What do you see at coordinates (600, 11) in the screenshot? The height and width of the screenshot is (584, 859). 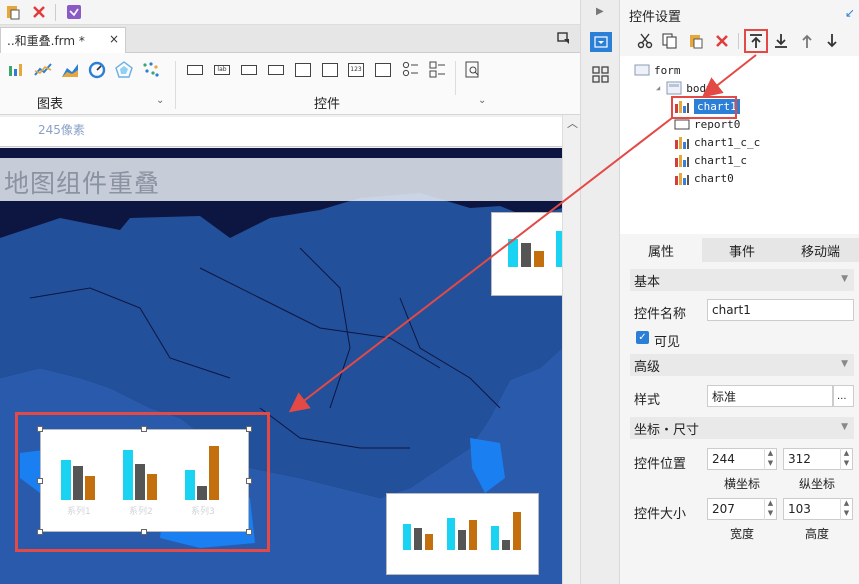 I see `collapse-arrow-icon: ▶` at bounding box center [600, 11].